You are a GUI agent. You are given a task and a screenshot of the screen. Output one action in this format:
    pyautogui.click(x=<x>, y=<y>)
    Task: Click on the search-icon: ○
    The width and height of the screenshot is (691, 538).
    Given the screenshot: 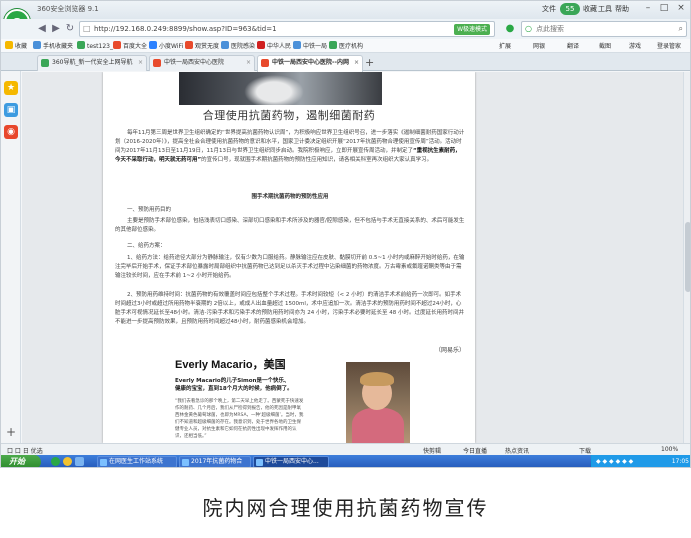 What is the action you would take?
    pyautogui.click(x=528, y=28)
    